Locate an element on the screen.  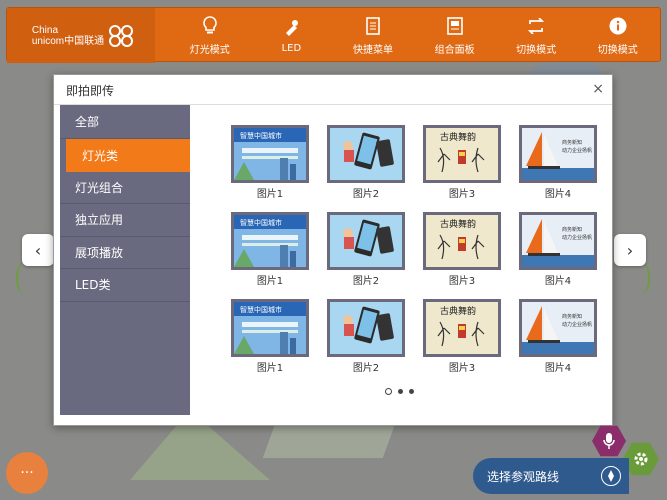
china-unicom-logo: China unicom中国联通 is located at coordinates (81, 35).